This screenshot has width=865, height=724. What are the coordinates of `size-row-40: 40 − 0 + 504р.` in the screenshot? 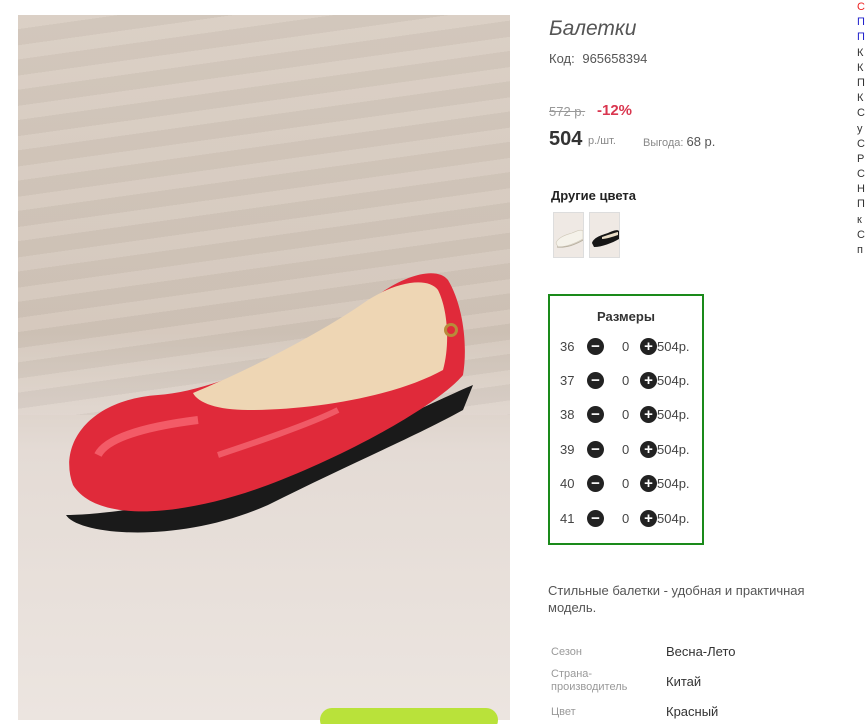 It's located at (630, 484).